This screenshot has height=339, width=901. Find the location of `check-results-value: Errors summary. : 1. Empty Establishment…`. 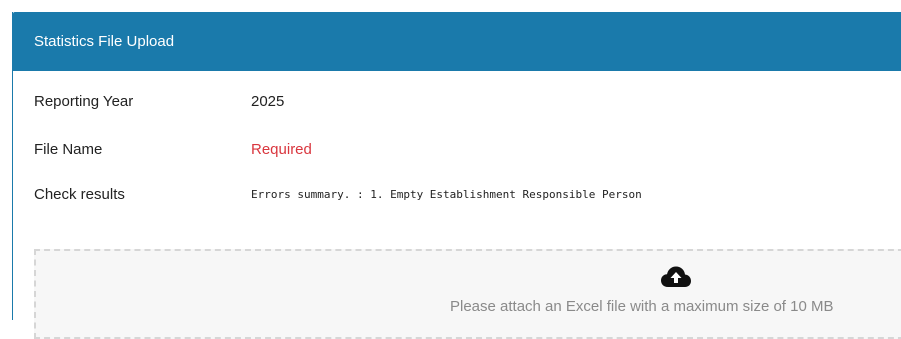

check-results-value: Errors summary. : 1. Empty Establishment… is located at coordinates (446, 194).